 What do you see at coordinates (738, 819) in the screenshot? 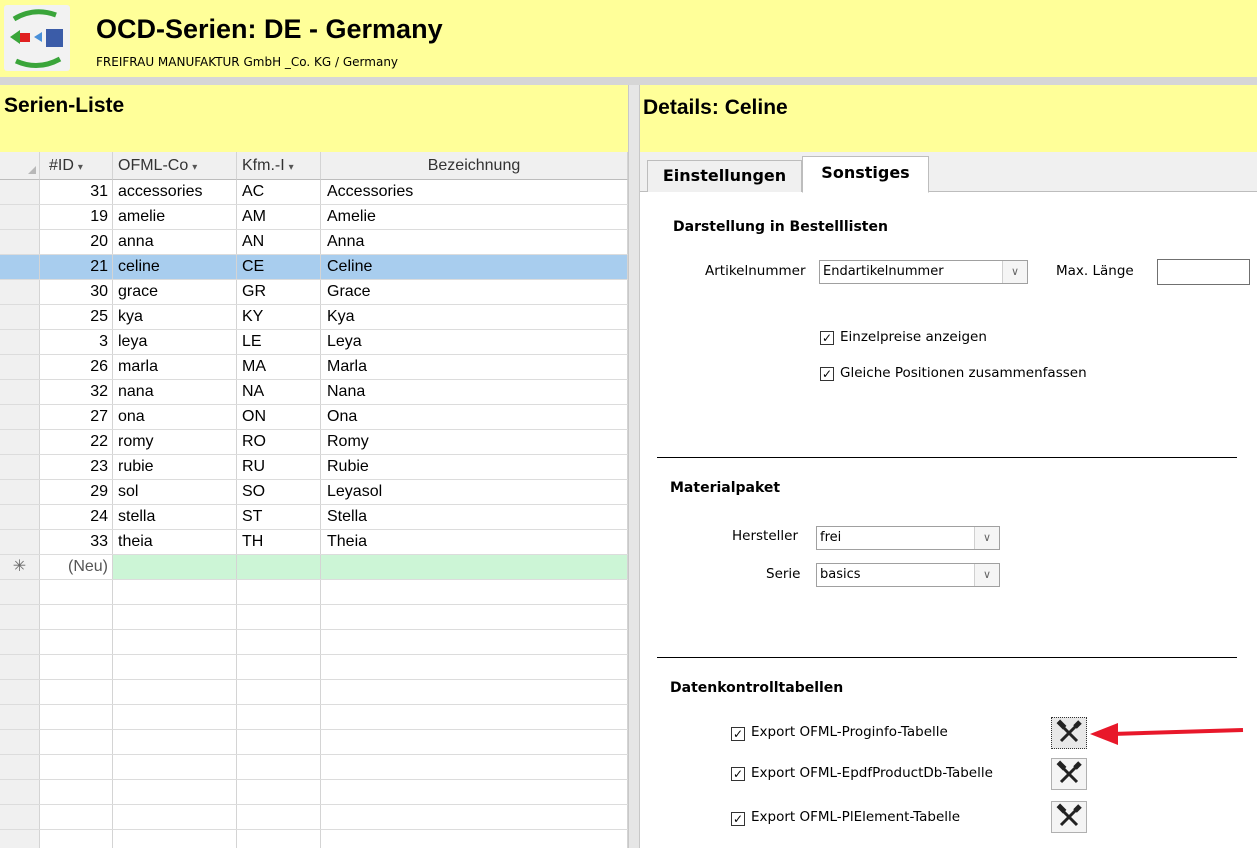
I see `export-plelement-checkbox: ✓` at bounding box center [738, 819].